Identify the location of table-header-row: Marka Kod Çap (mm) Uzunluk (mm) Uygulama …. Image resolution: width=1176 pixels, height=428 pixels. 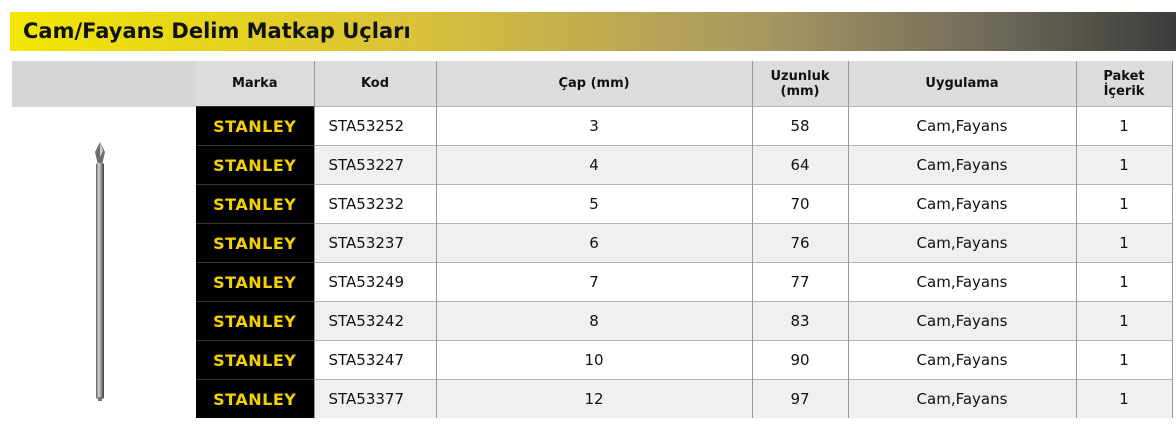
(592, 84).